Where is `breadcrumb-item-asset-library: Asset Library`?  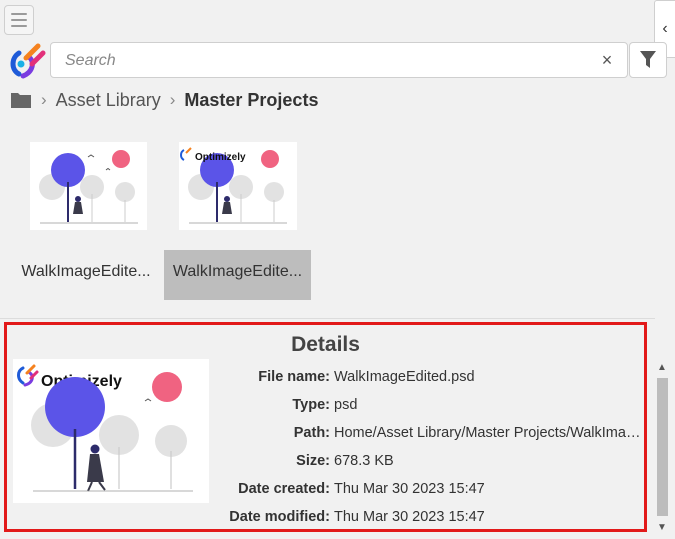 breadcrumb-item-asset-library: Asset Library is located at coordinates (108, 100).